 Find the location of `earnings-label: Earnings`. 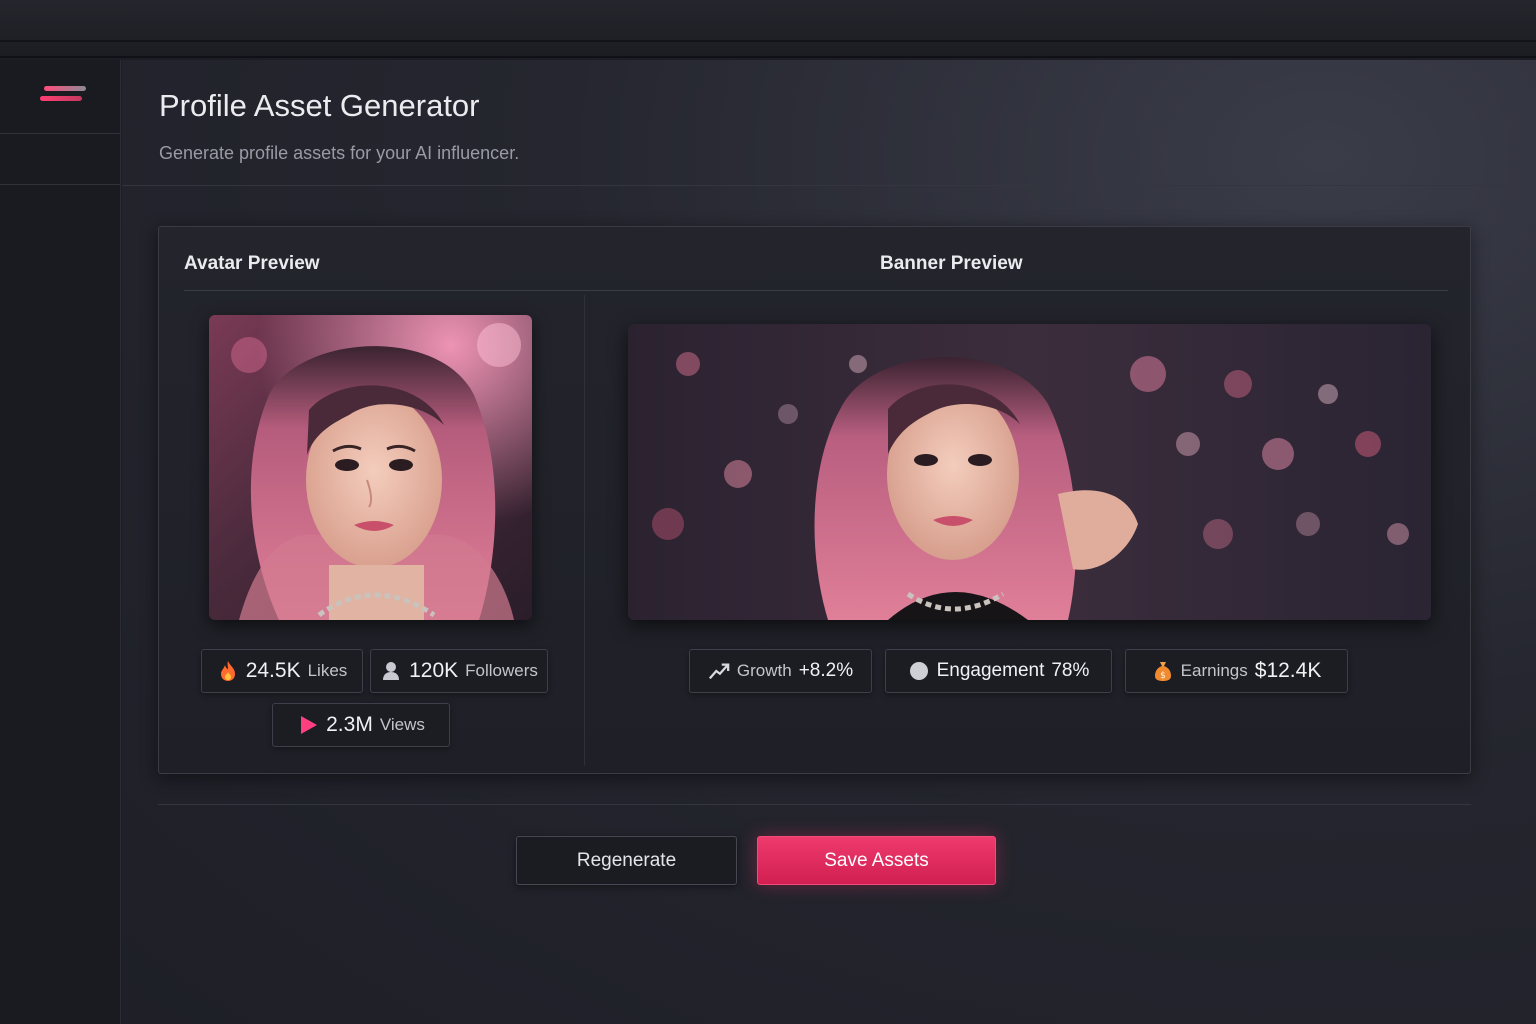

earnings-label: Earnings is located at coordinates (1214, 670).